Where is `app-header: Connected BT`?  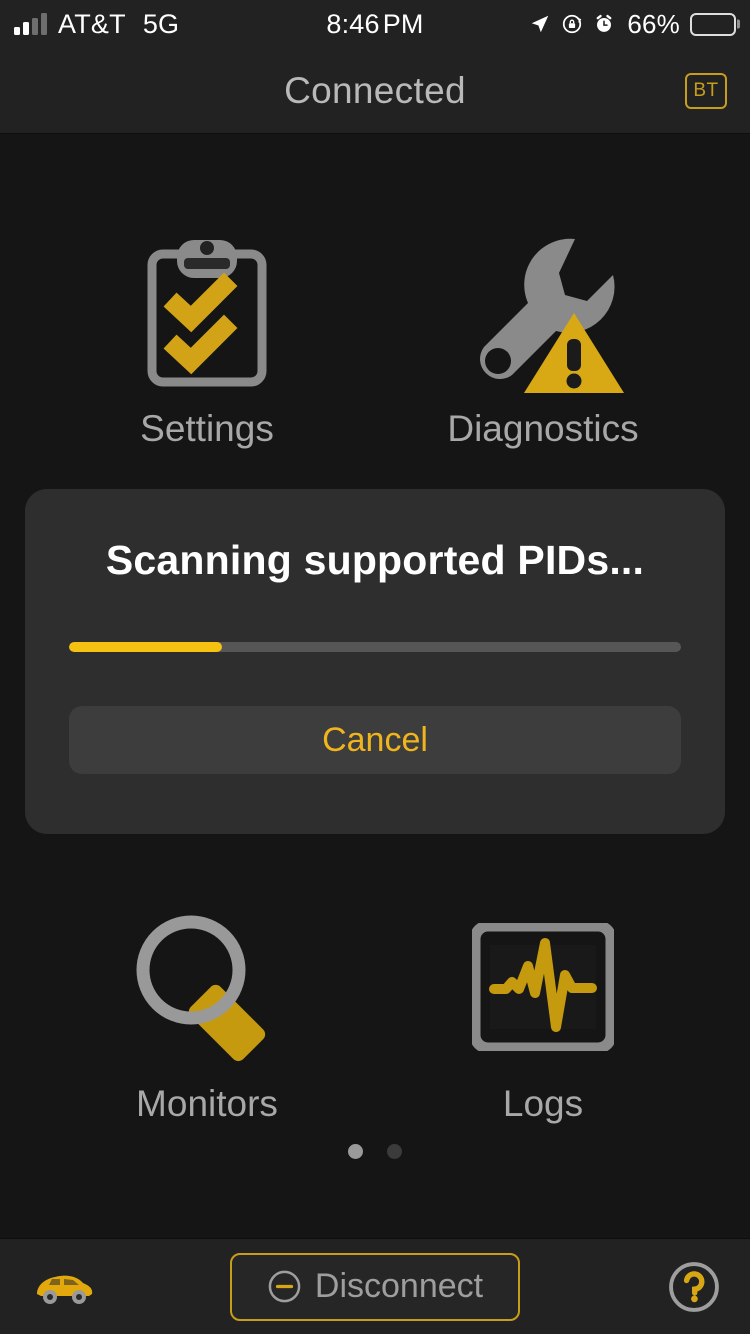
app-header: Connected BT is located at coordinates (375, 91).